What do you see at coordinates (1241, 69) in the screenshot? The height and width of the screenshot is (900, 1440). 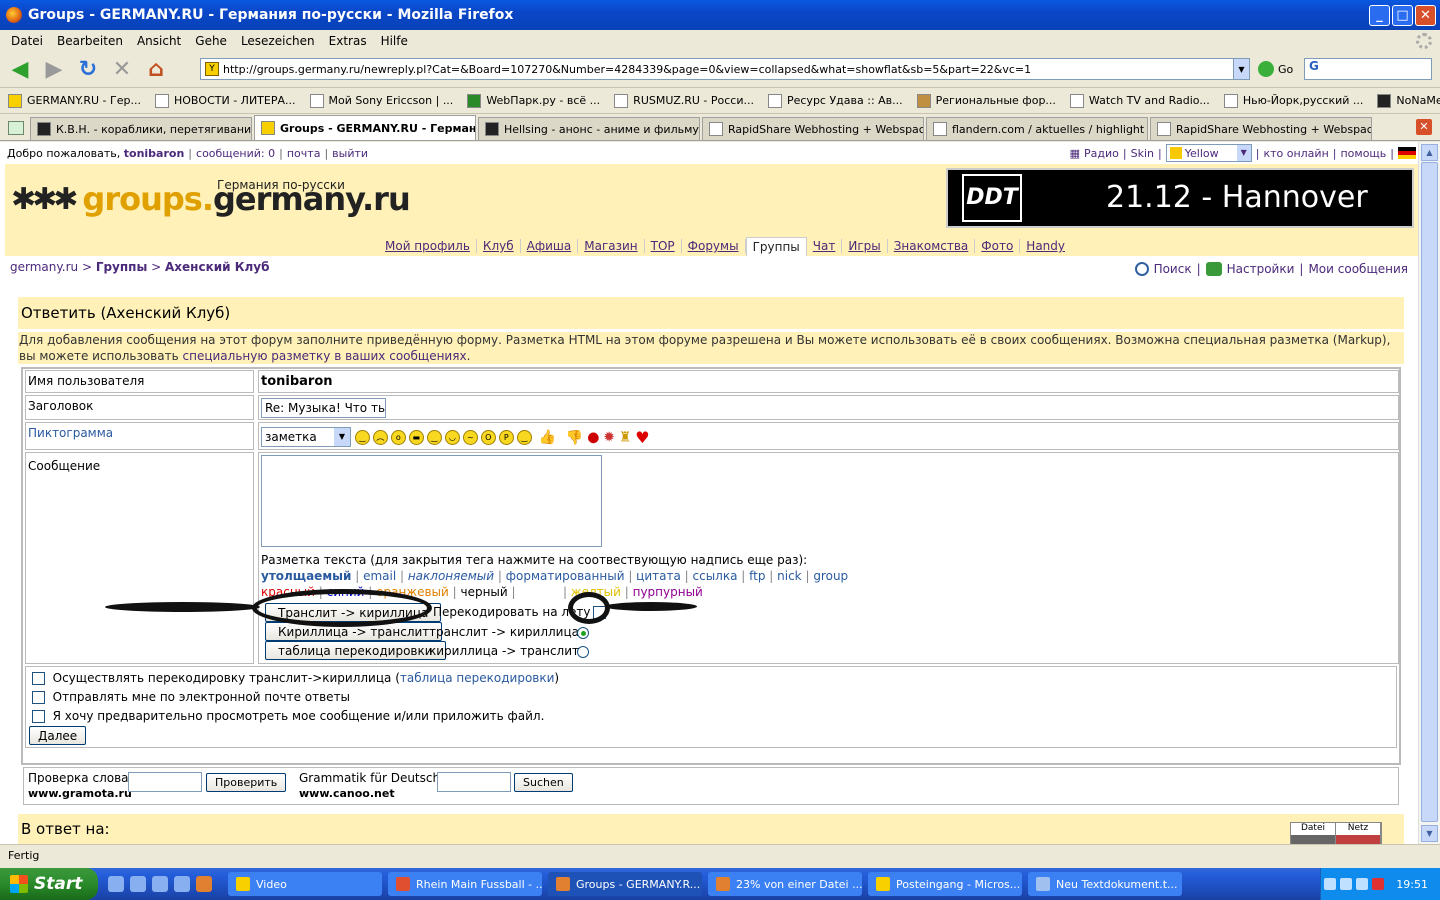 I see `url-dropdown-icon: ▼` at bounding box center [1241, 69].